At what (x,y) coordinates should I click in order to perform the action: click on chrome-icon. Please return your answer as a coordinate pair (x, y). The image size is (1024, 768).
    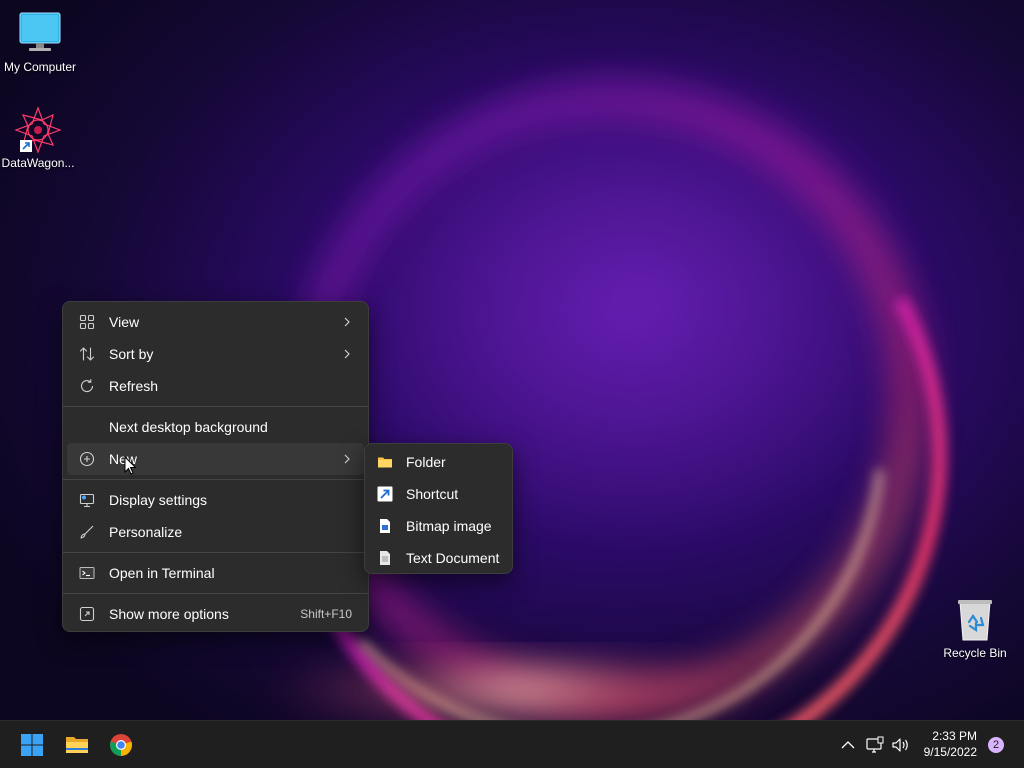
    Looking at the image, I should click on (121, 745).